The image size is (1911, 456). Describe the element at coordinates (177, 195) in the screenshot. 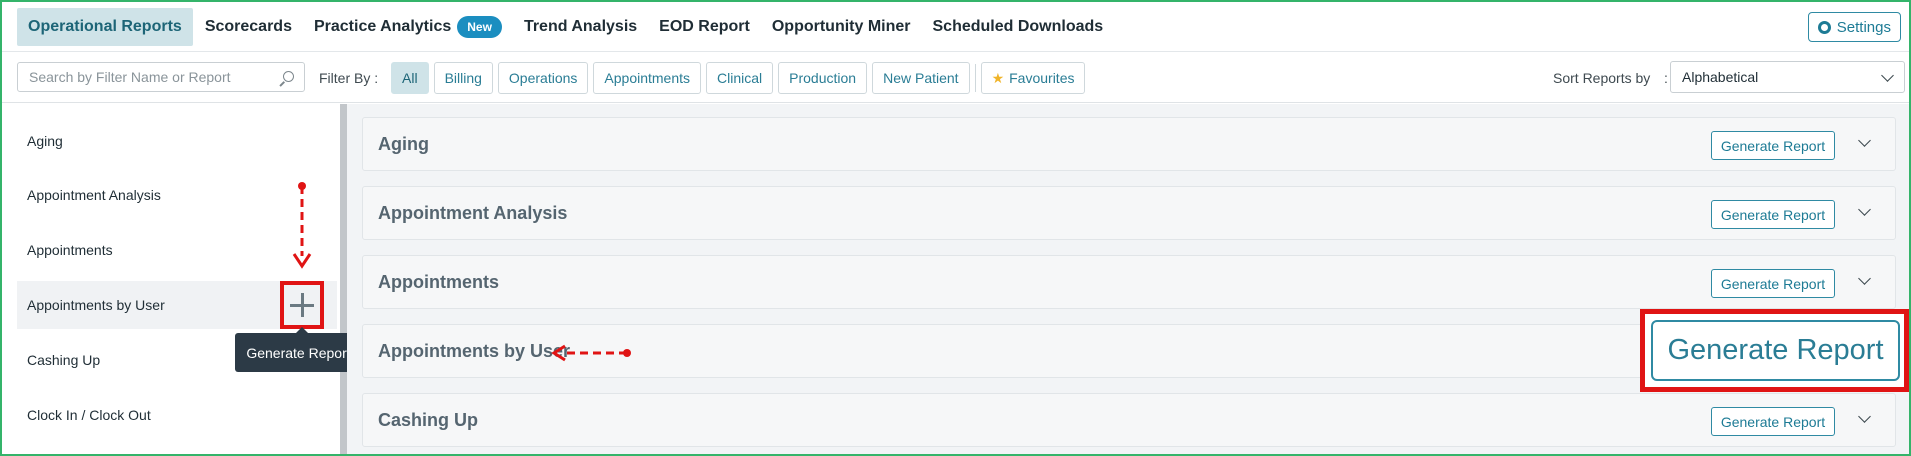

I see `sidebar-item-appointment-analysis: Appointment Analysis` at that location.